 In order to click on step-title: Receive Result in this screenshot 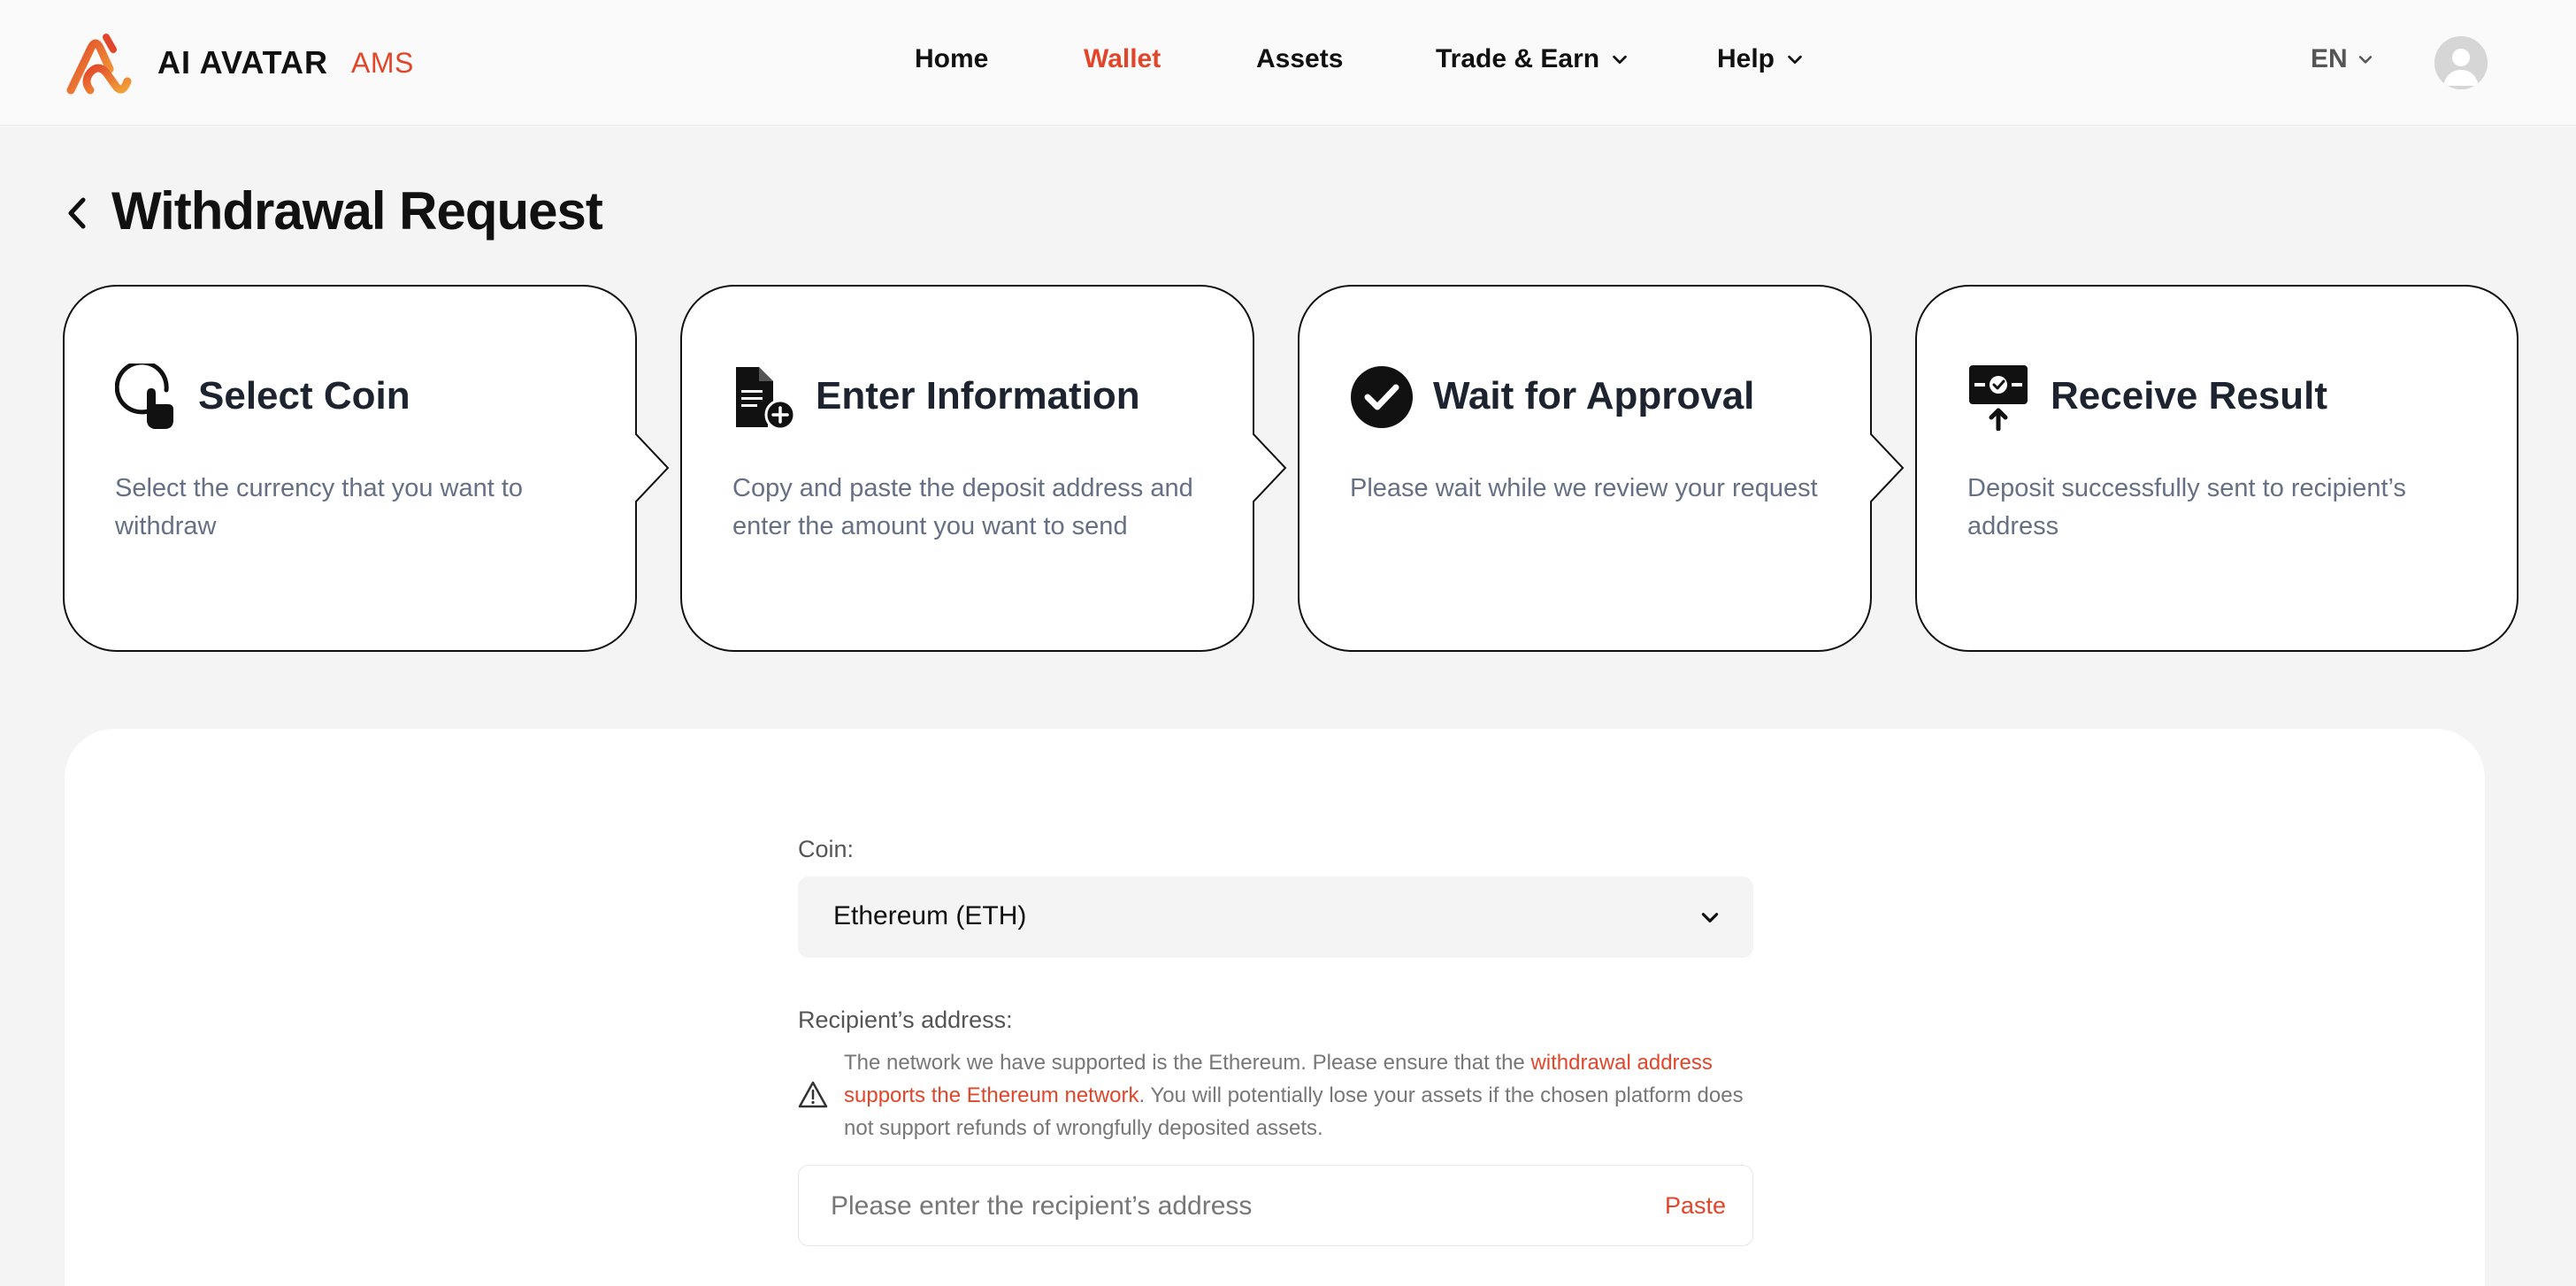, I will do `click(2189, 395)`.